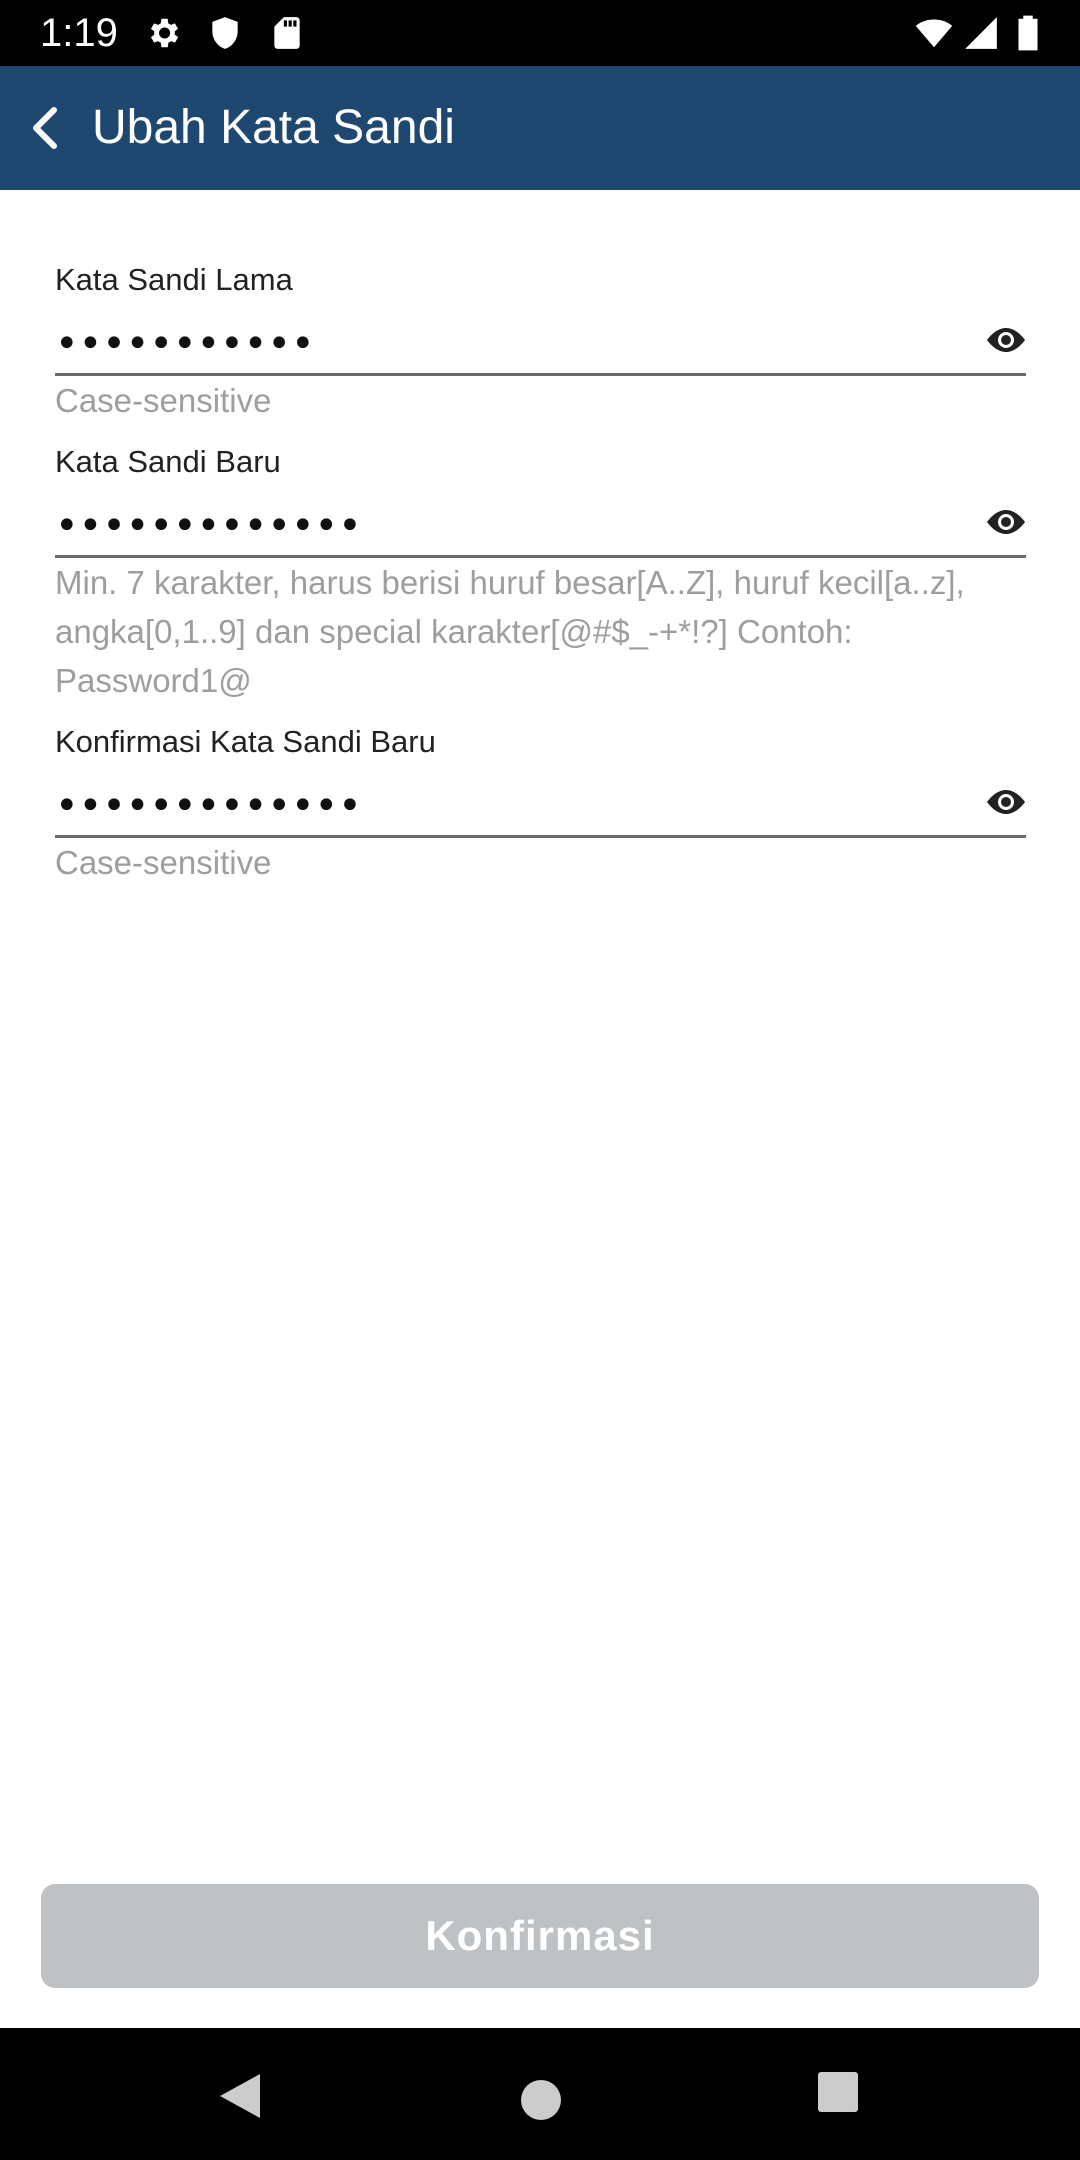 This screenshot has width=1080, height=2160. I want to click on confirm-password-label: Konfirmasi Kata Sandi Baru, so click(245, 741).